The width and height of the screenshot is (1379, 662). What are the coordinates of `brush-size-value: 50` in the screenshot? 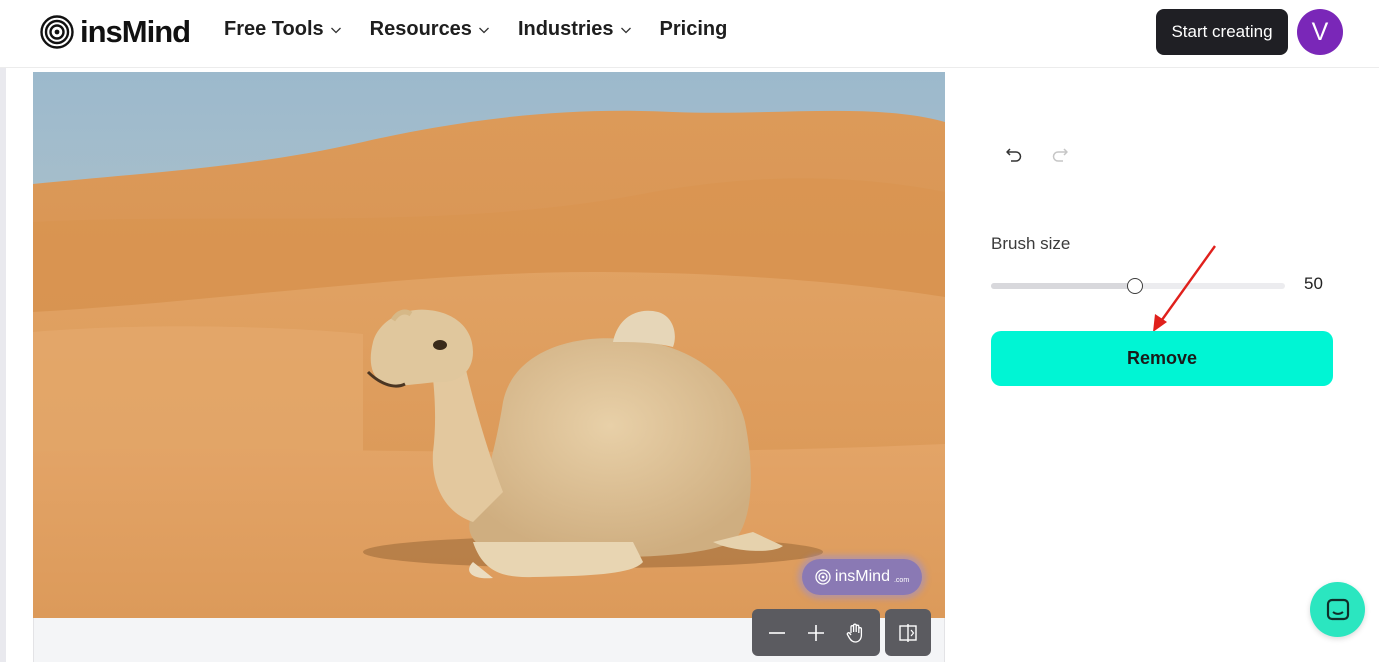 It's located at (1313, 283).